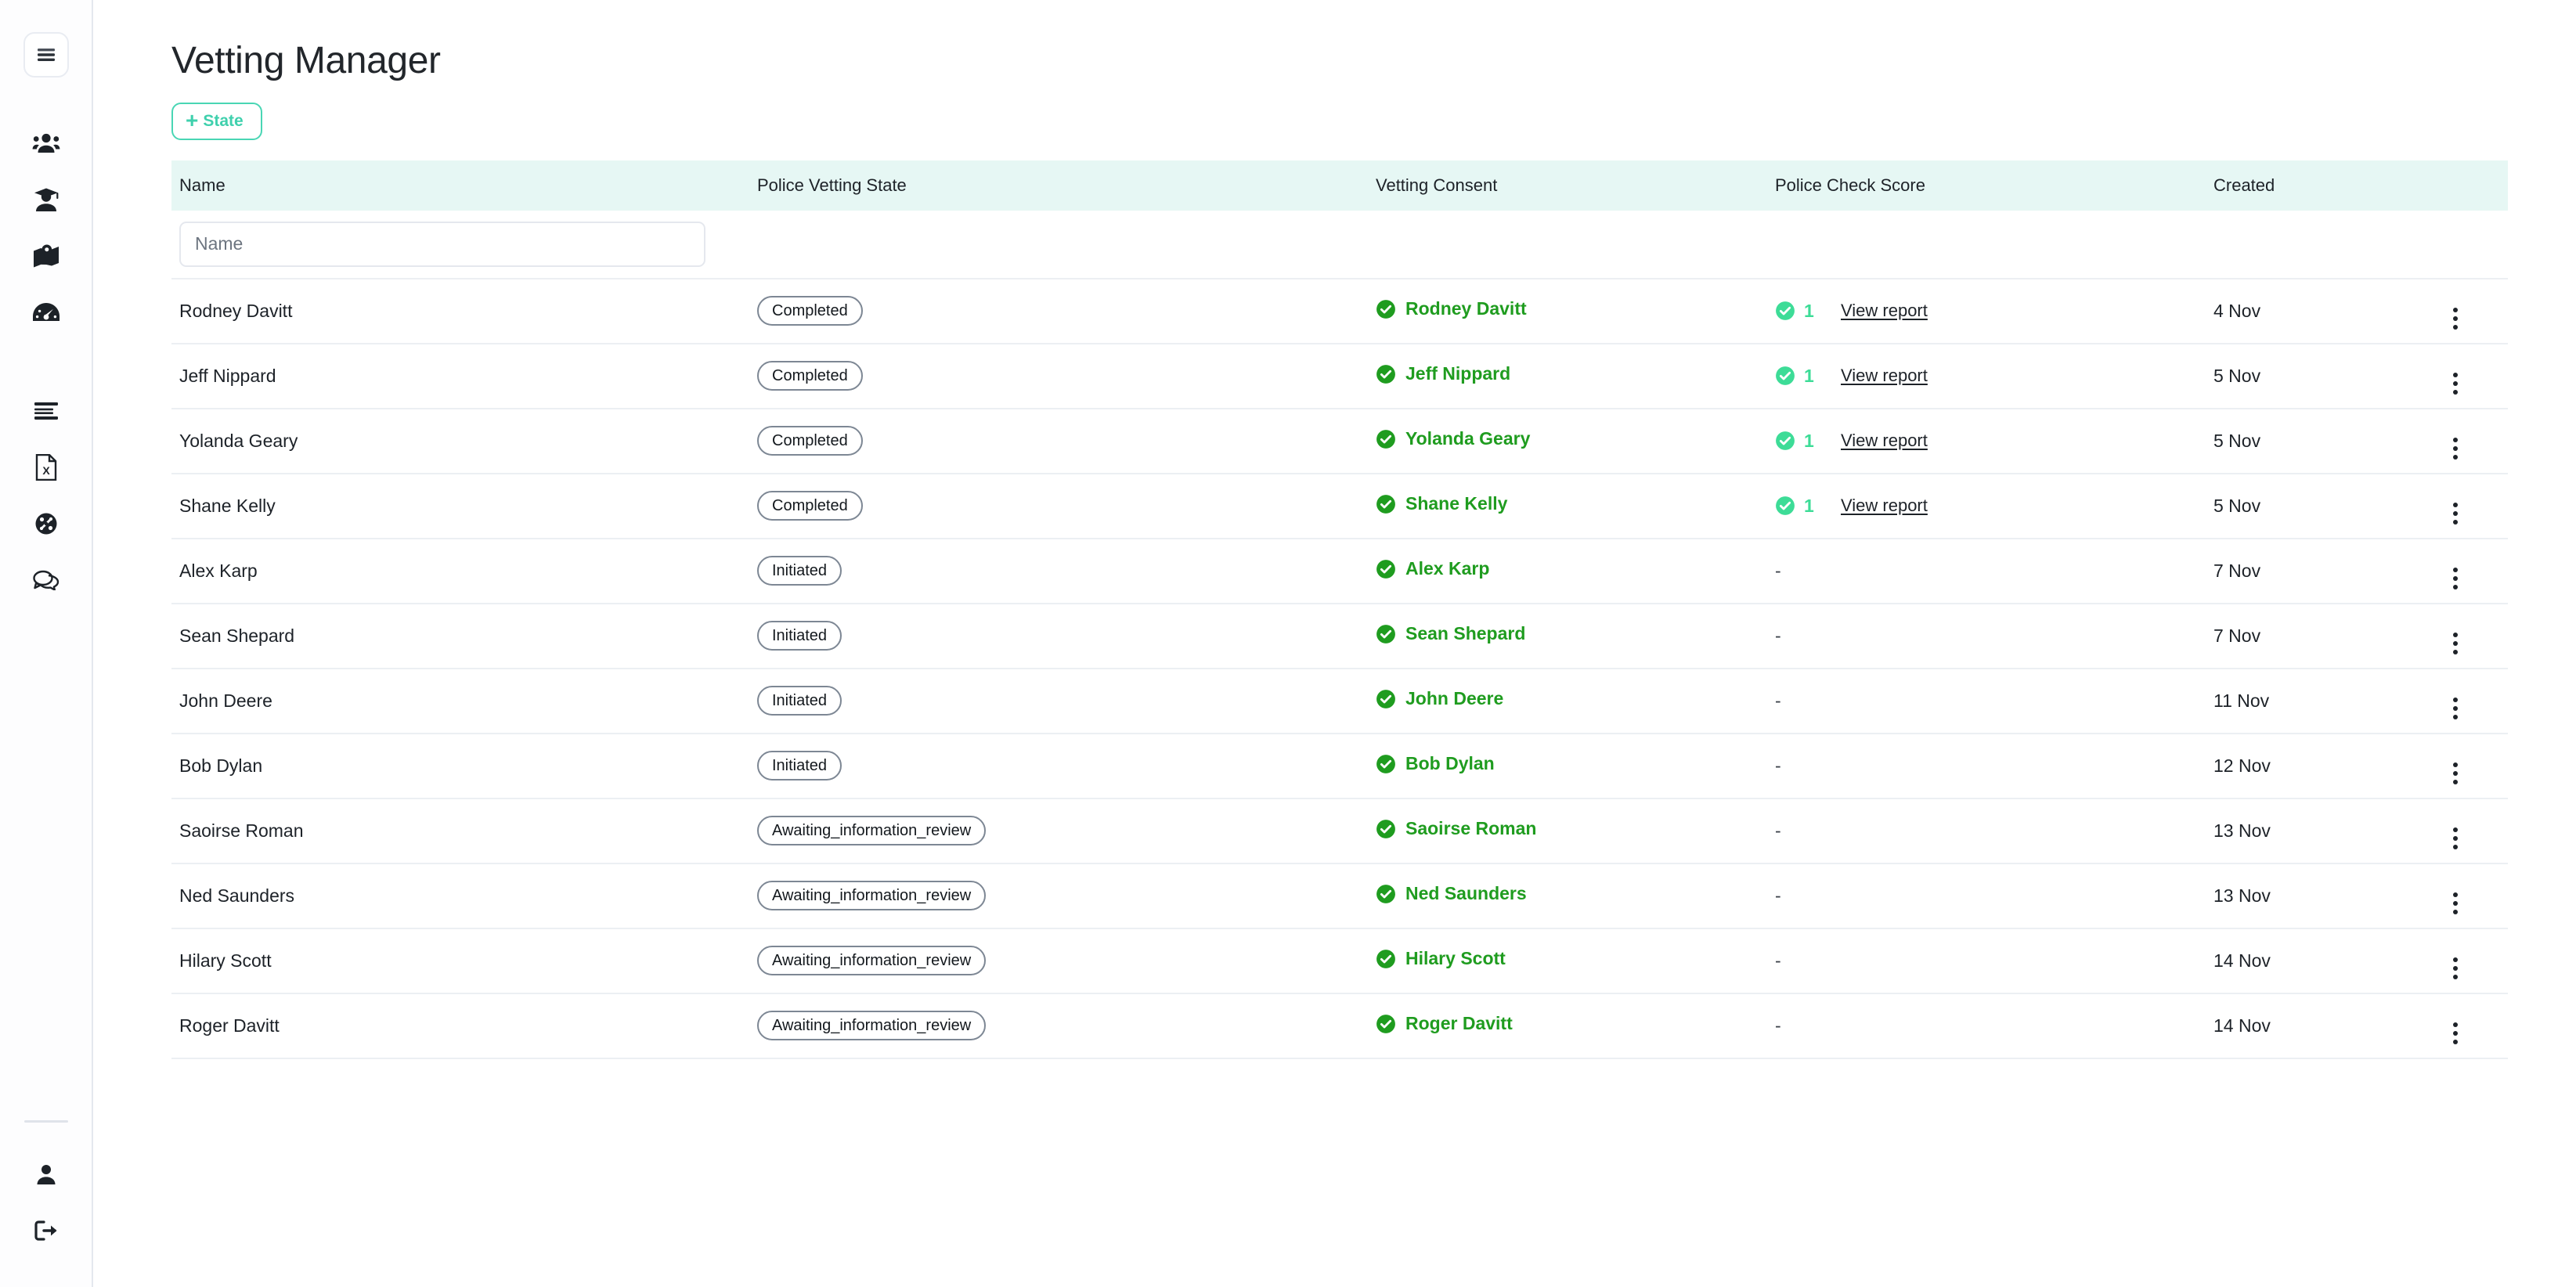 The image size is (2576, 1287). I want to click on status-badge: Awaiting_information_review, so click(872, 961).